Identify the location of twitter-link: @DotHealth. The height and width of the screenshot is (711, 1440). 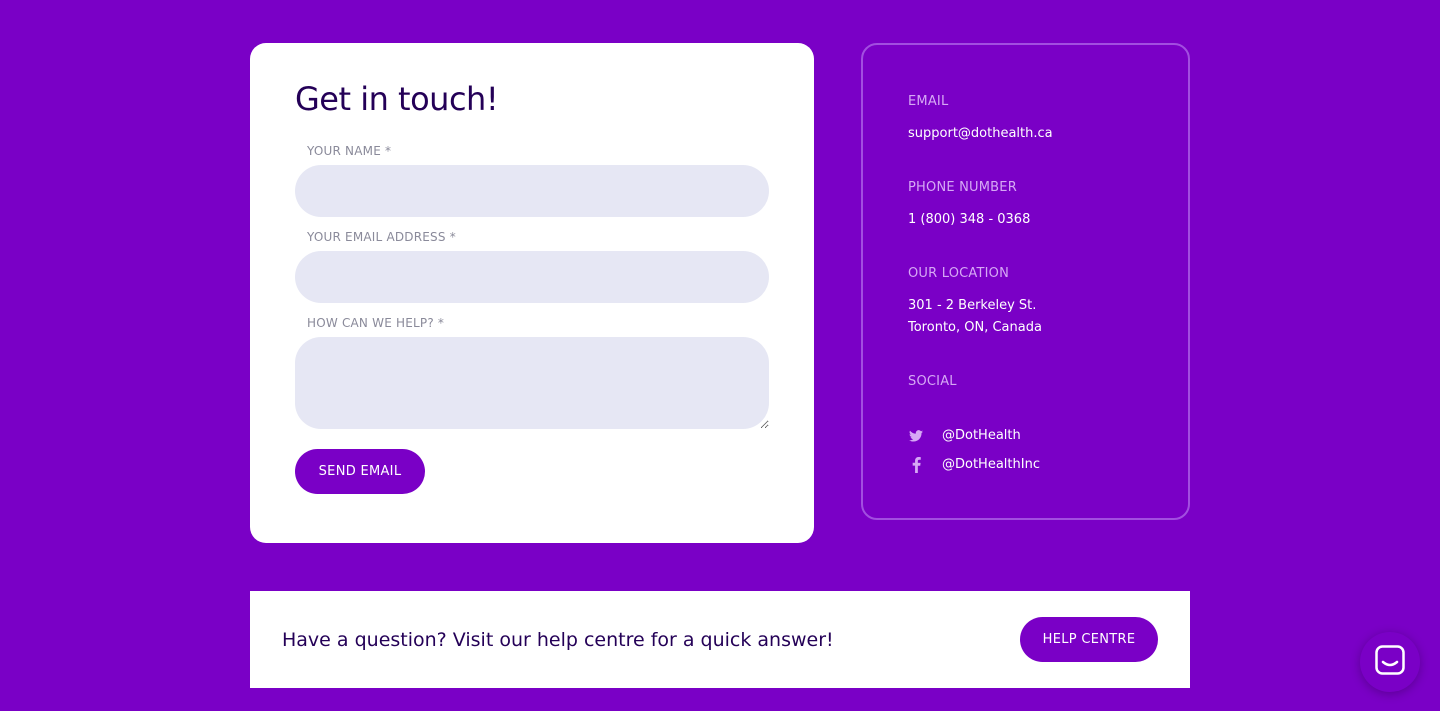
(1025, 435).